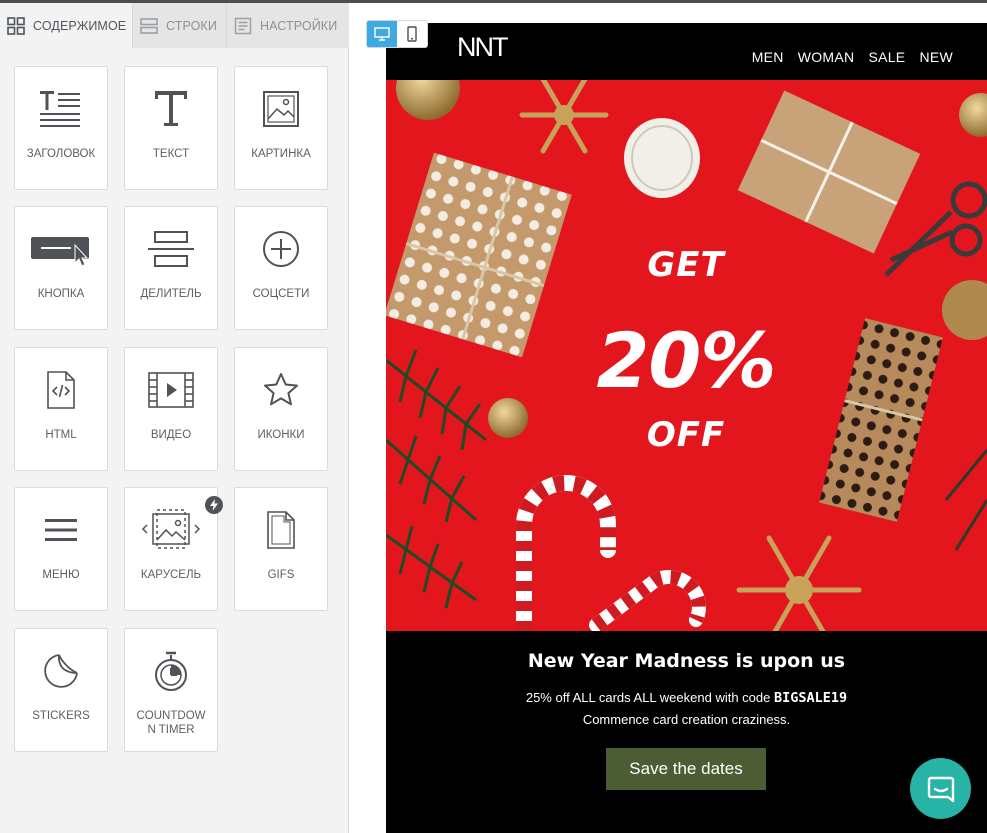 This screenshot has width=987, height=833. I want to click on mobile-view-button, so click(412, 34).